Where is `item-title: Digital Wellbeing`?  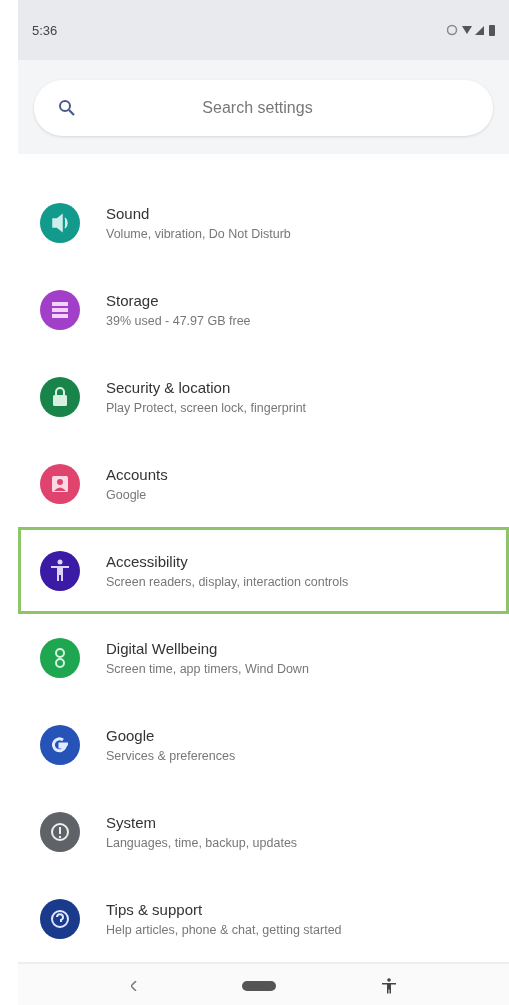
item-title: Digital Wellbeing is located at coordinates (162, 648).